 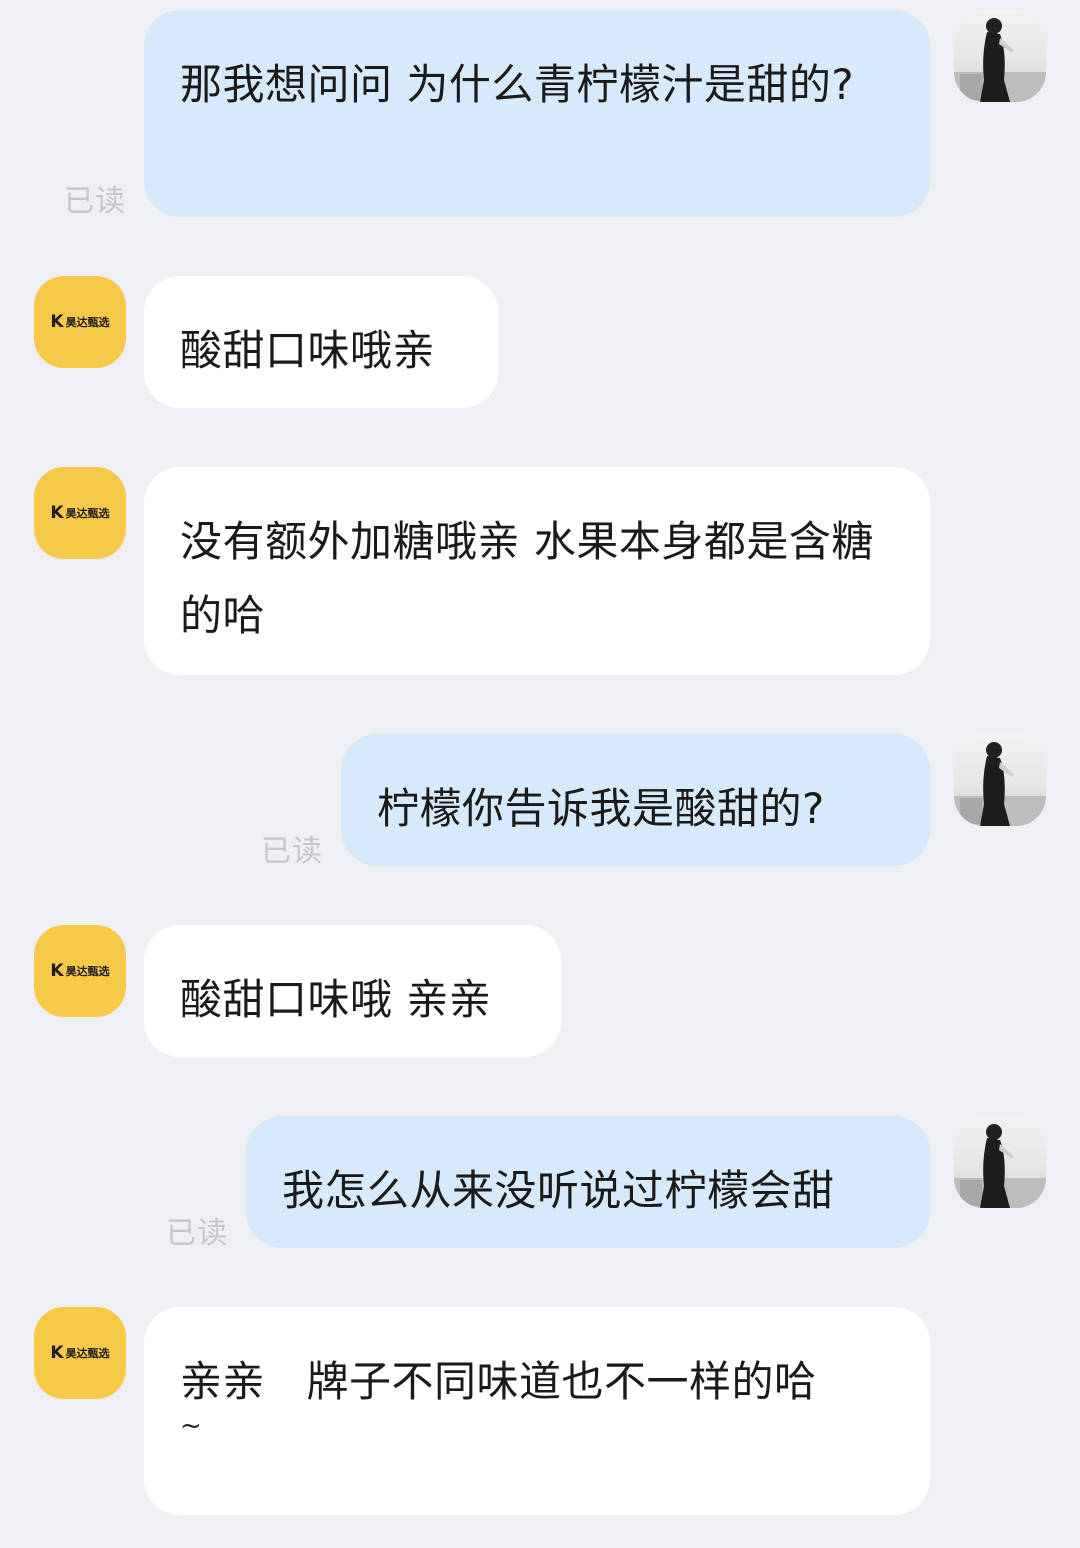 I want to click on message-text: 没有额外加糖哦亲 水果本身都是含糖的哈, so click(x=527, y=578).